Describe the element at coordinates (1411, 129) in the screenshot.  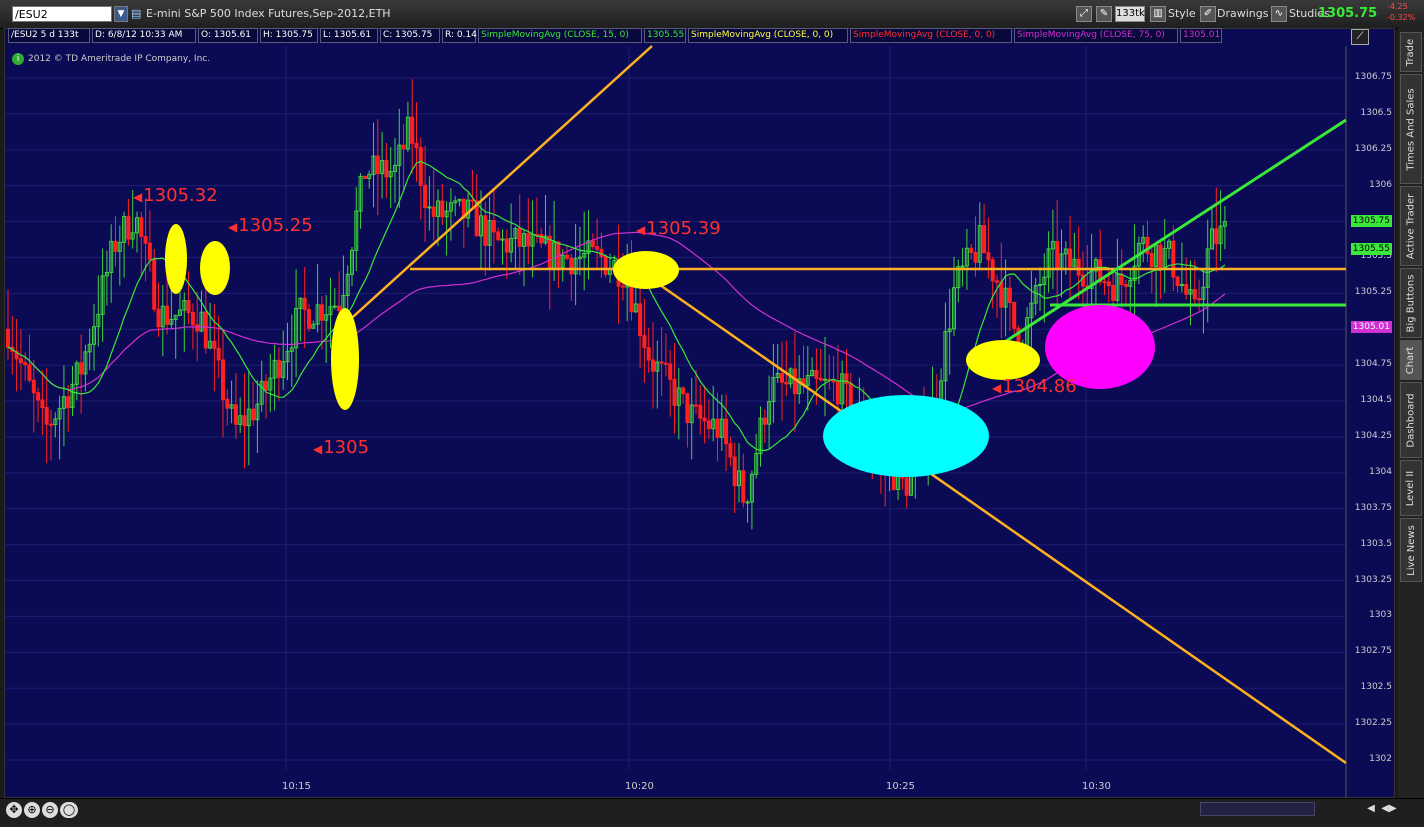
I see `tab-times-and-sales: Times And Sales` at that location.